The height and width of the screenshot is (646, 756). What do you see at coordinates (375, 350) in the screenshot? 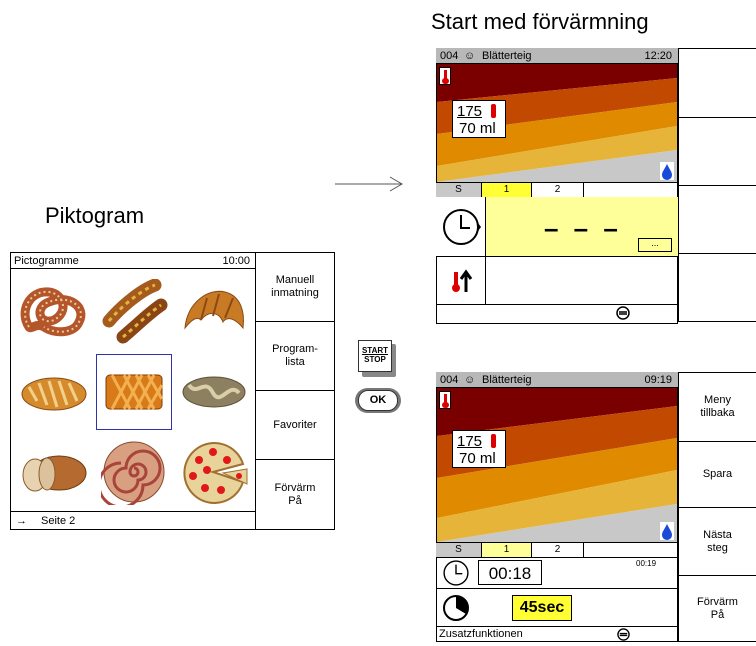
I see `start-label: START` at bounding box center [375, 350].